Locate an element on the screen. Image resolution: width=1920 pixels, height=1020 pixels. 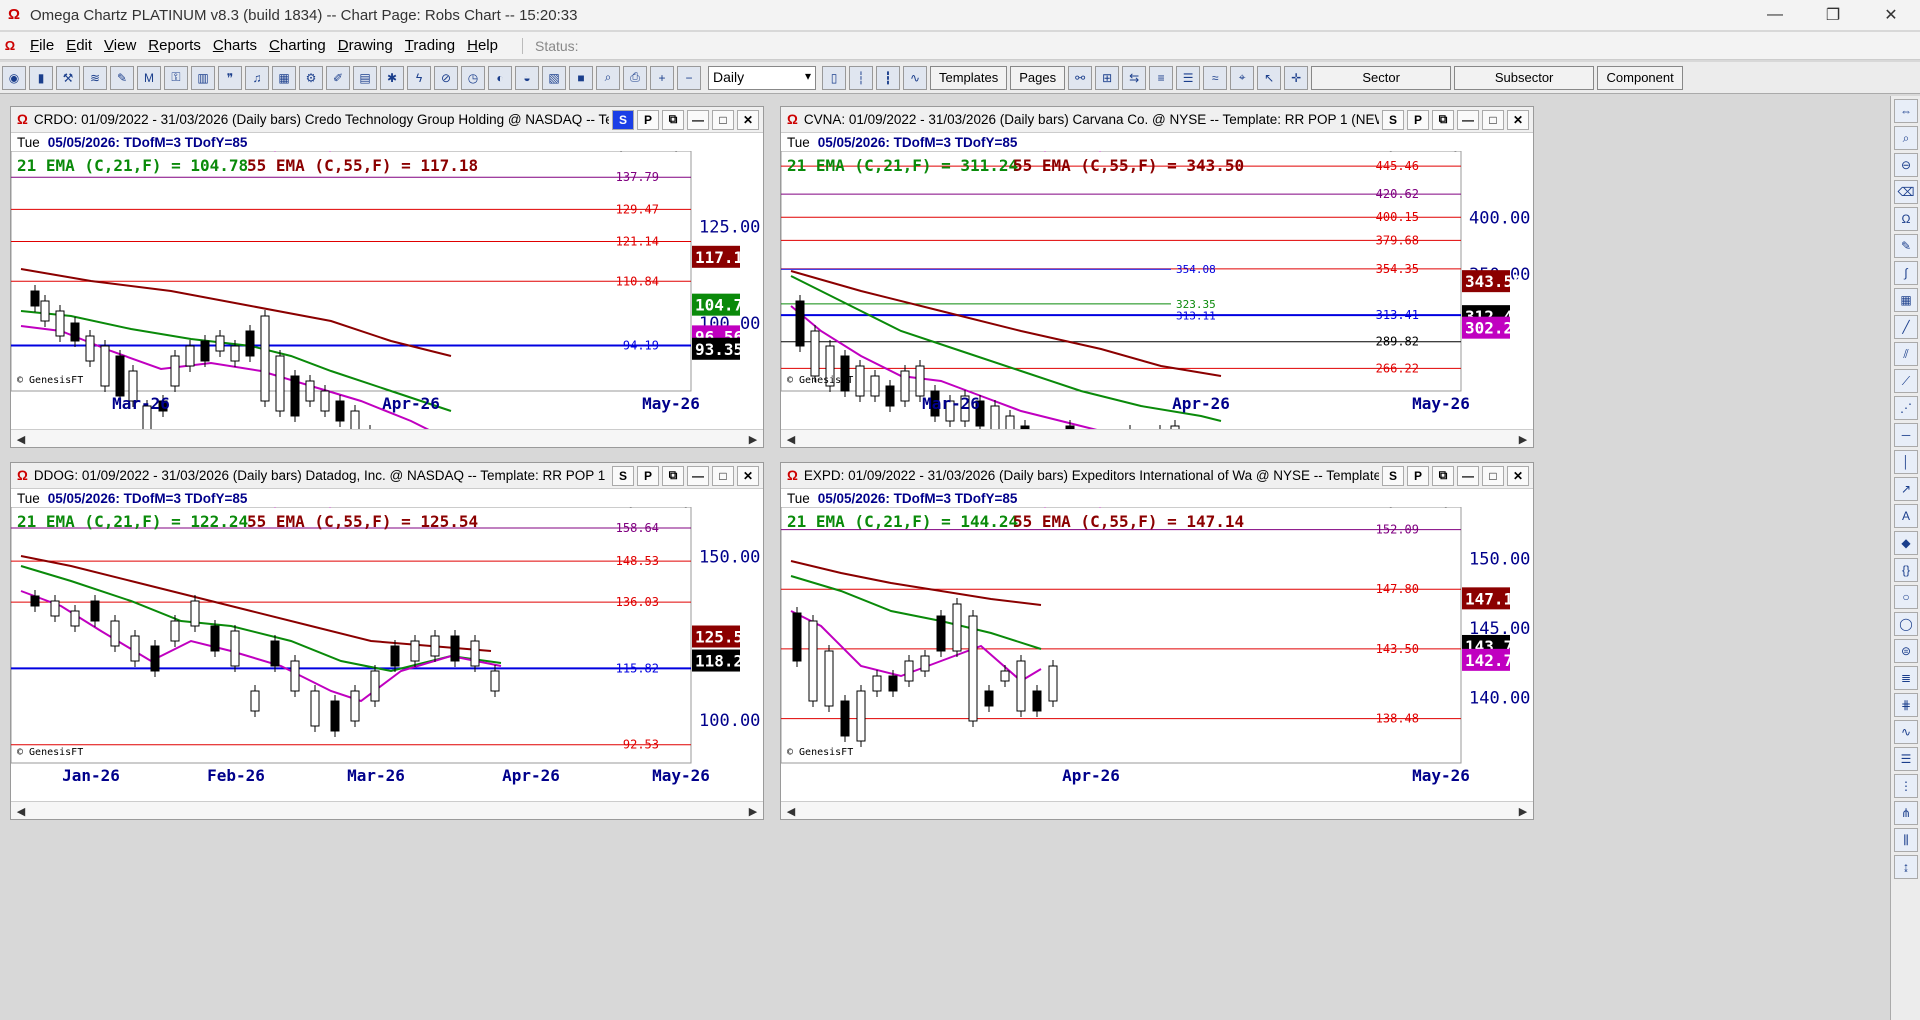
omega-icon: Ω is located at coordinates (1906, 219).